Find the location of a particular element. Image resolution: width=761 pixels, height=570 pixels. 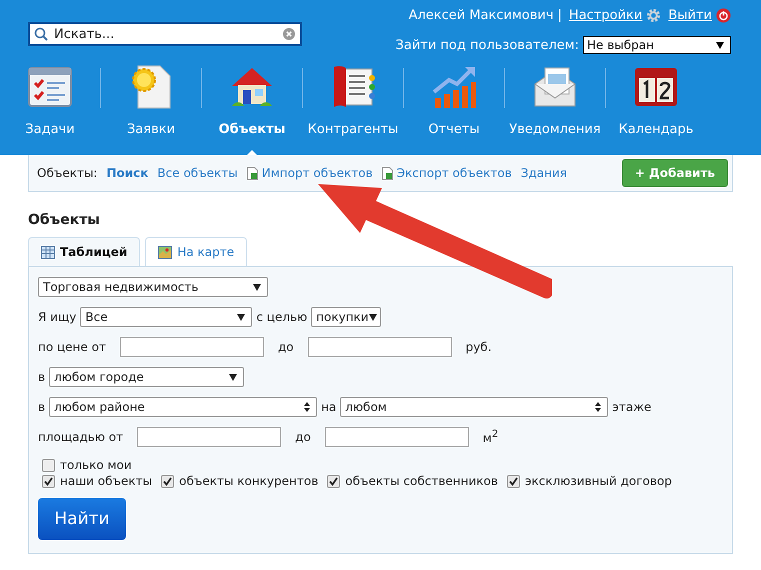

unit-label: руб. is located at coordinates (479, 347).